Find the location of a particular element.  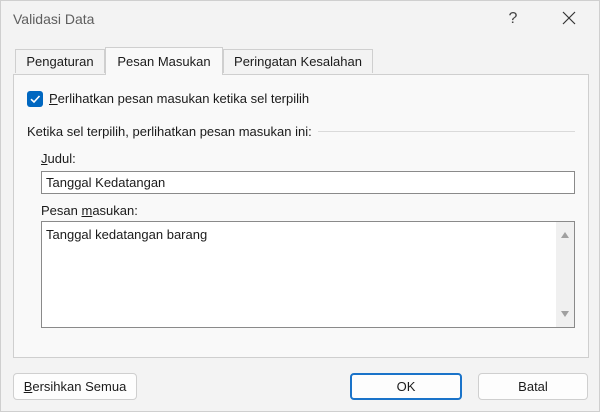

message-label: Pesan masukan: is located at coordinates (89, 210).